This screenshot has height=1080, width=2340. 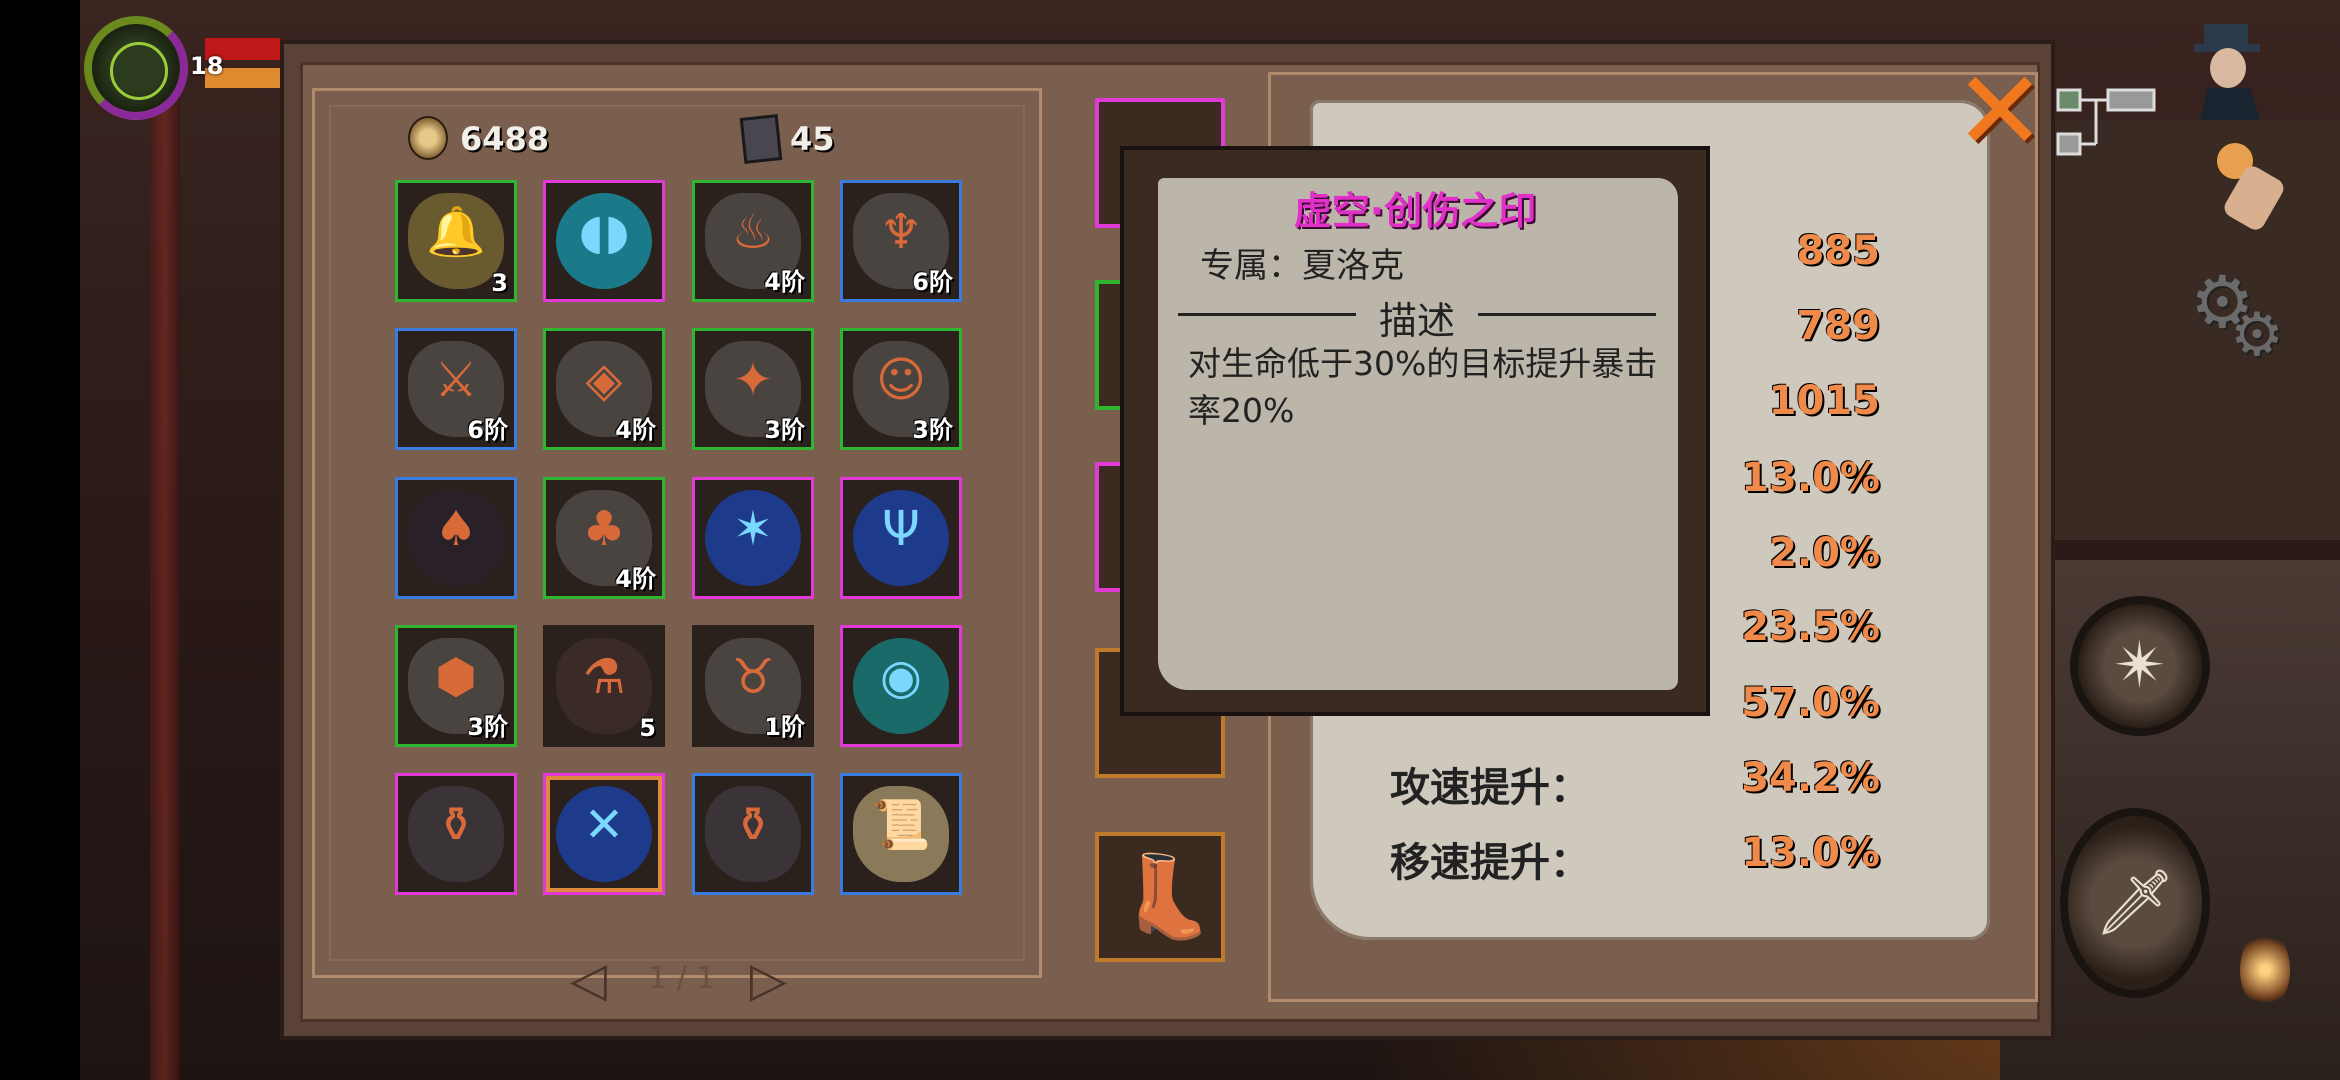 I want to click on eagle-rune-icon: ✦, so click(x=753, y=380).